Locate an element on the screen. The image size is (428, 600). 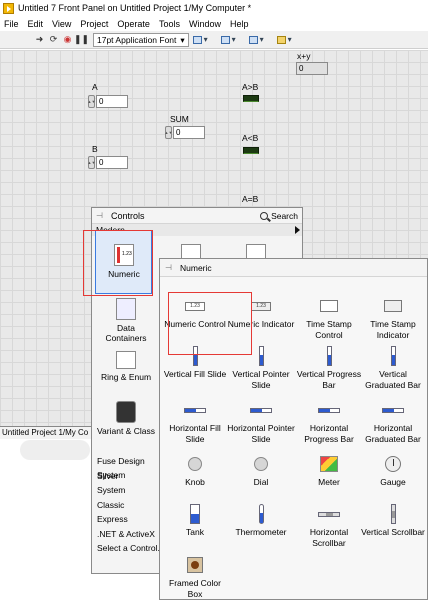
highlight-numeric-control is located at coordinates (210, 323).